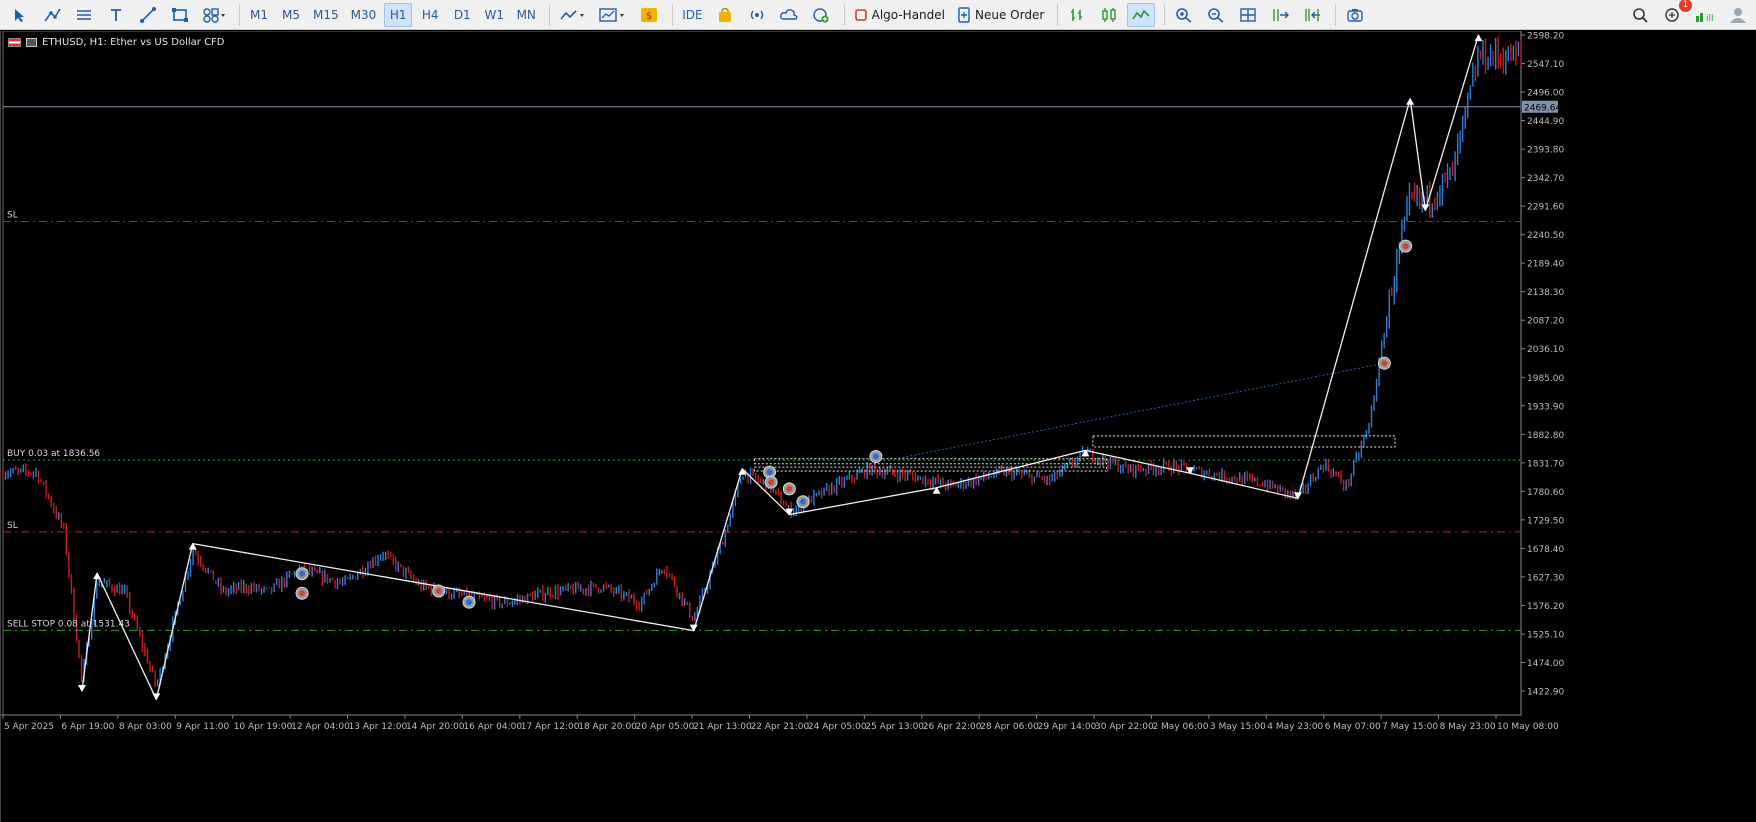 The width and height of the screenshot is (1756, 822). I want to click on vps-cloud-icon, so click(789, 15).